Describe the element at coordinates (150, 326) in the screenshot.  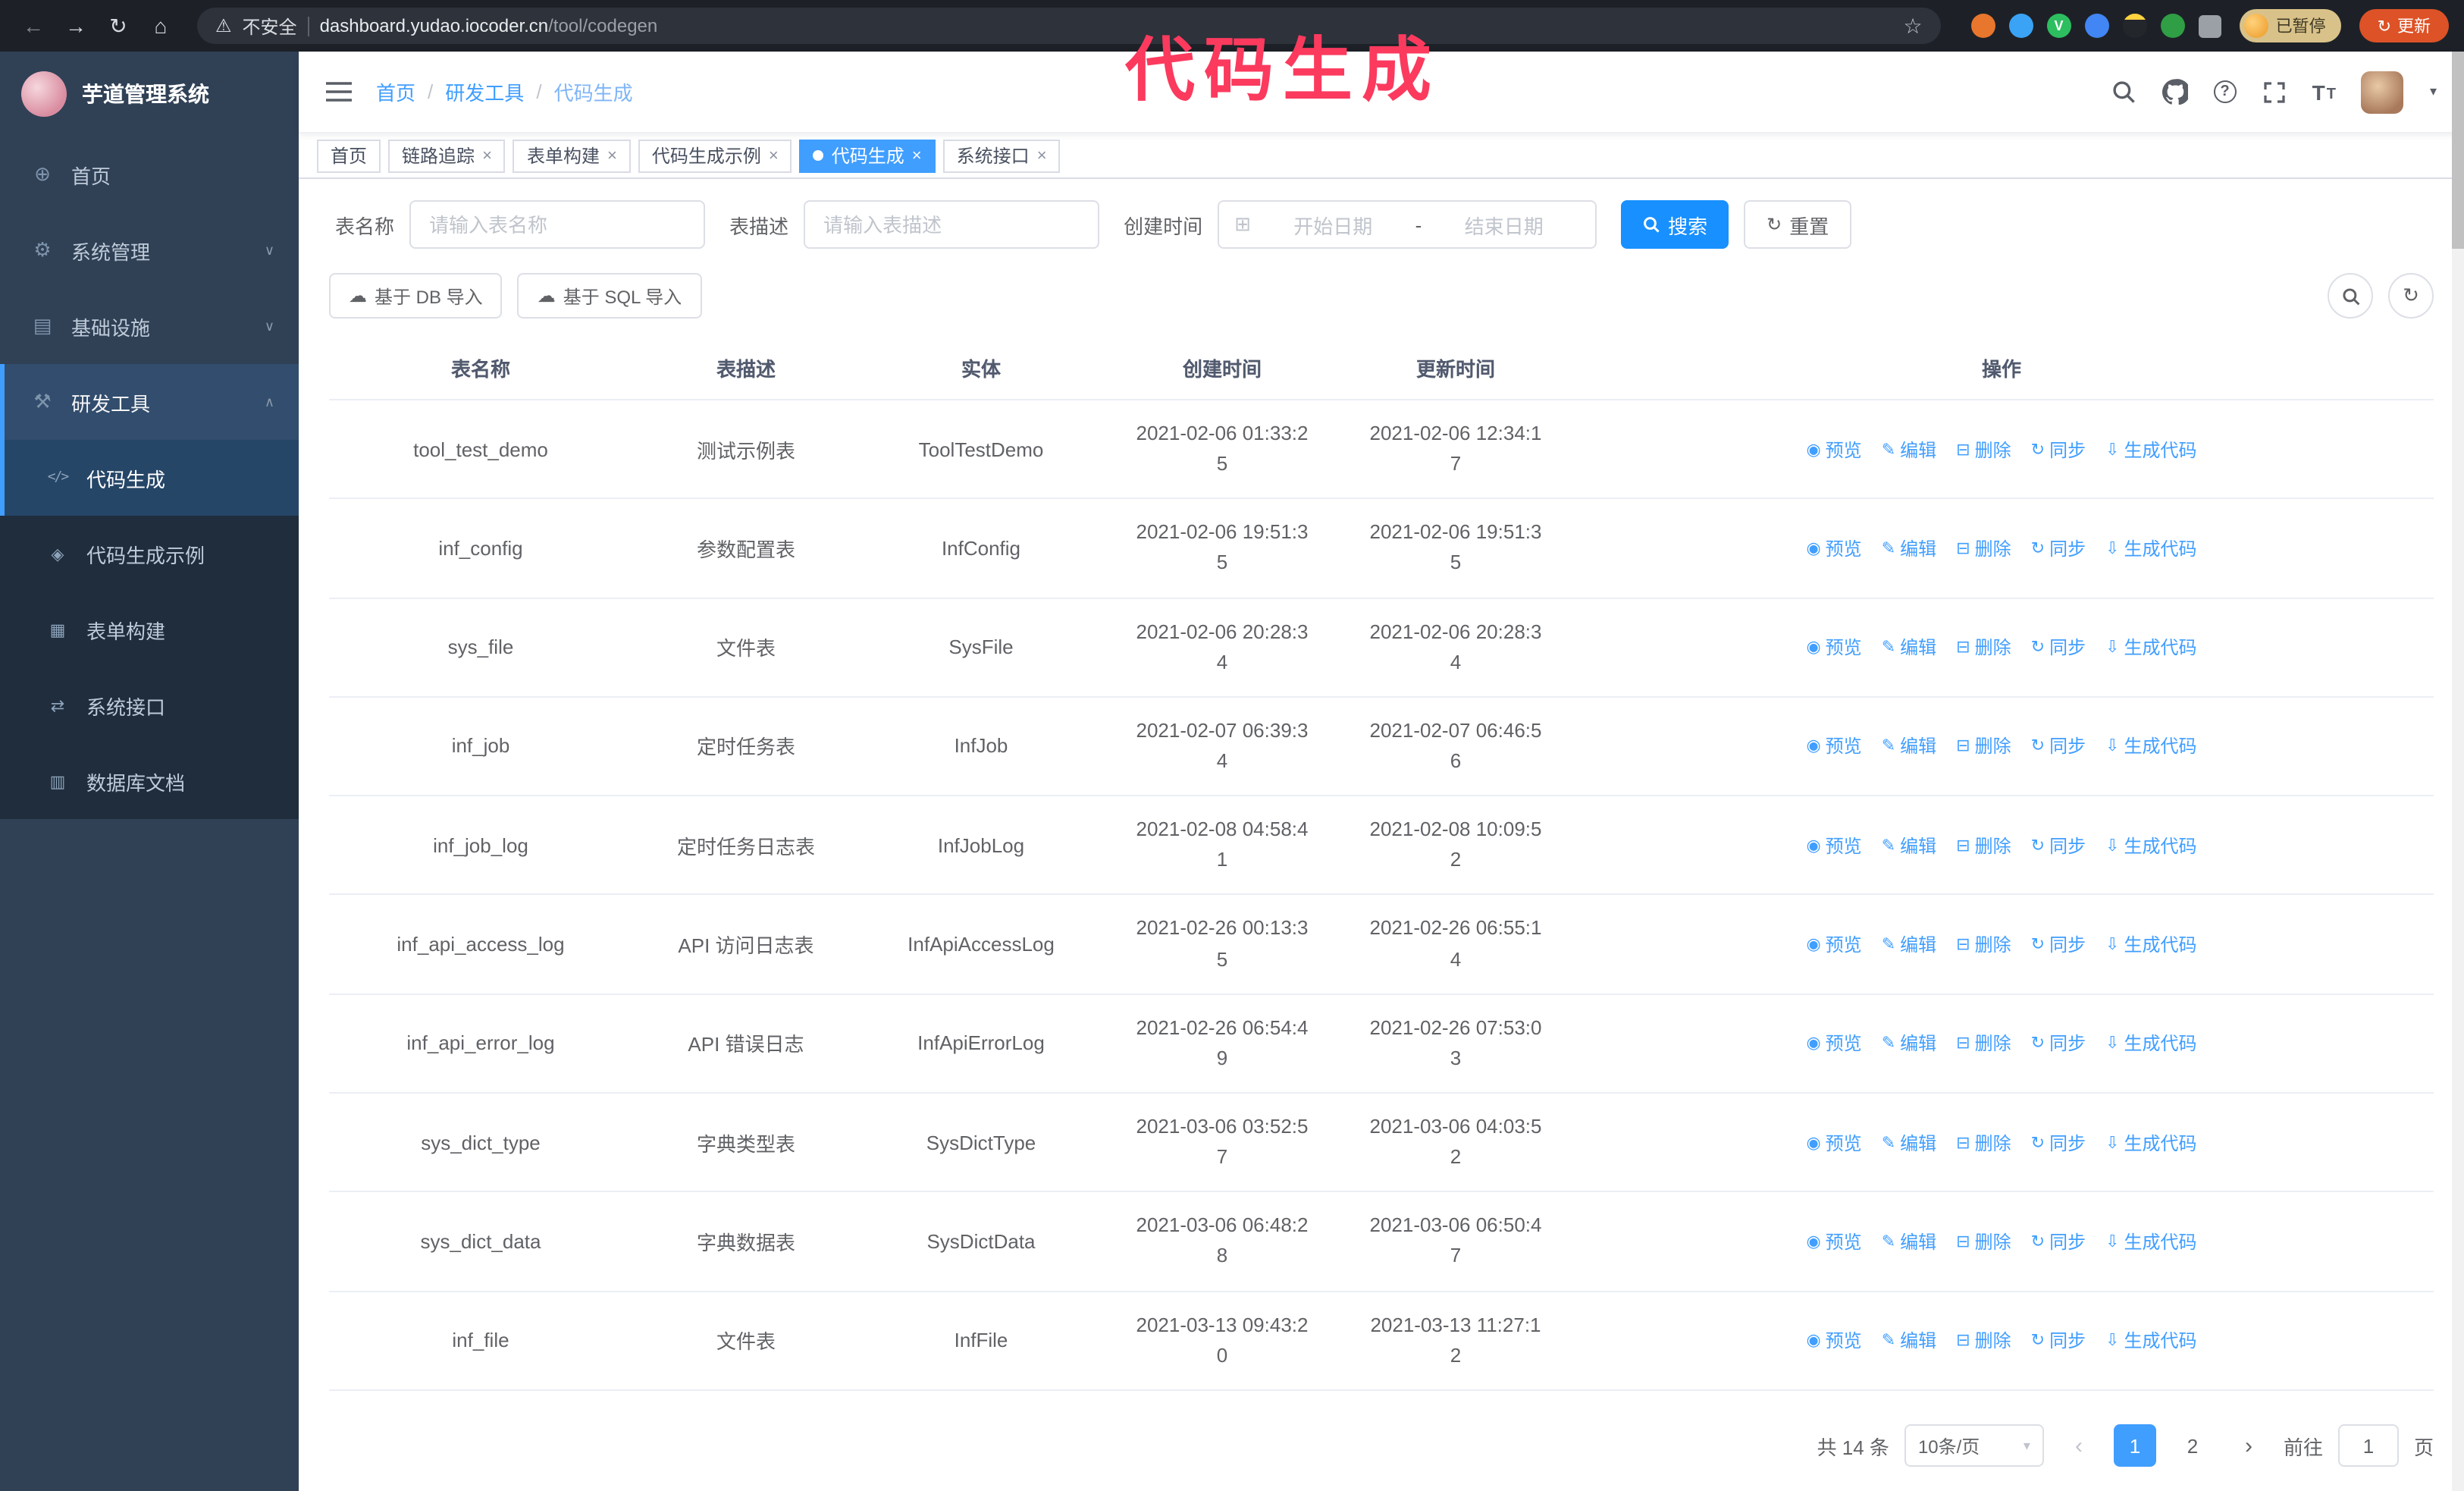
I see `sidebar-item-infra: ▤ 基础设施 ∨` at that location.